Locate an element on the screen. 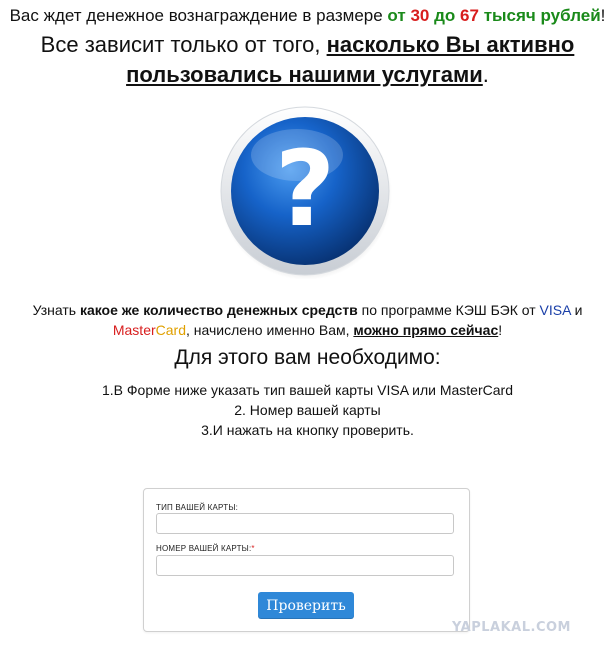 This screenshot has width=615, height=657. master-label: Master is located at coordinates (134, 330).